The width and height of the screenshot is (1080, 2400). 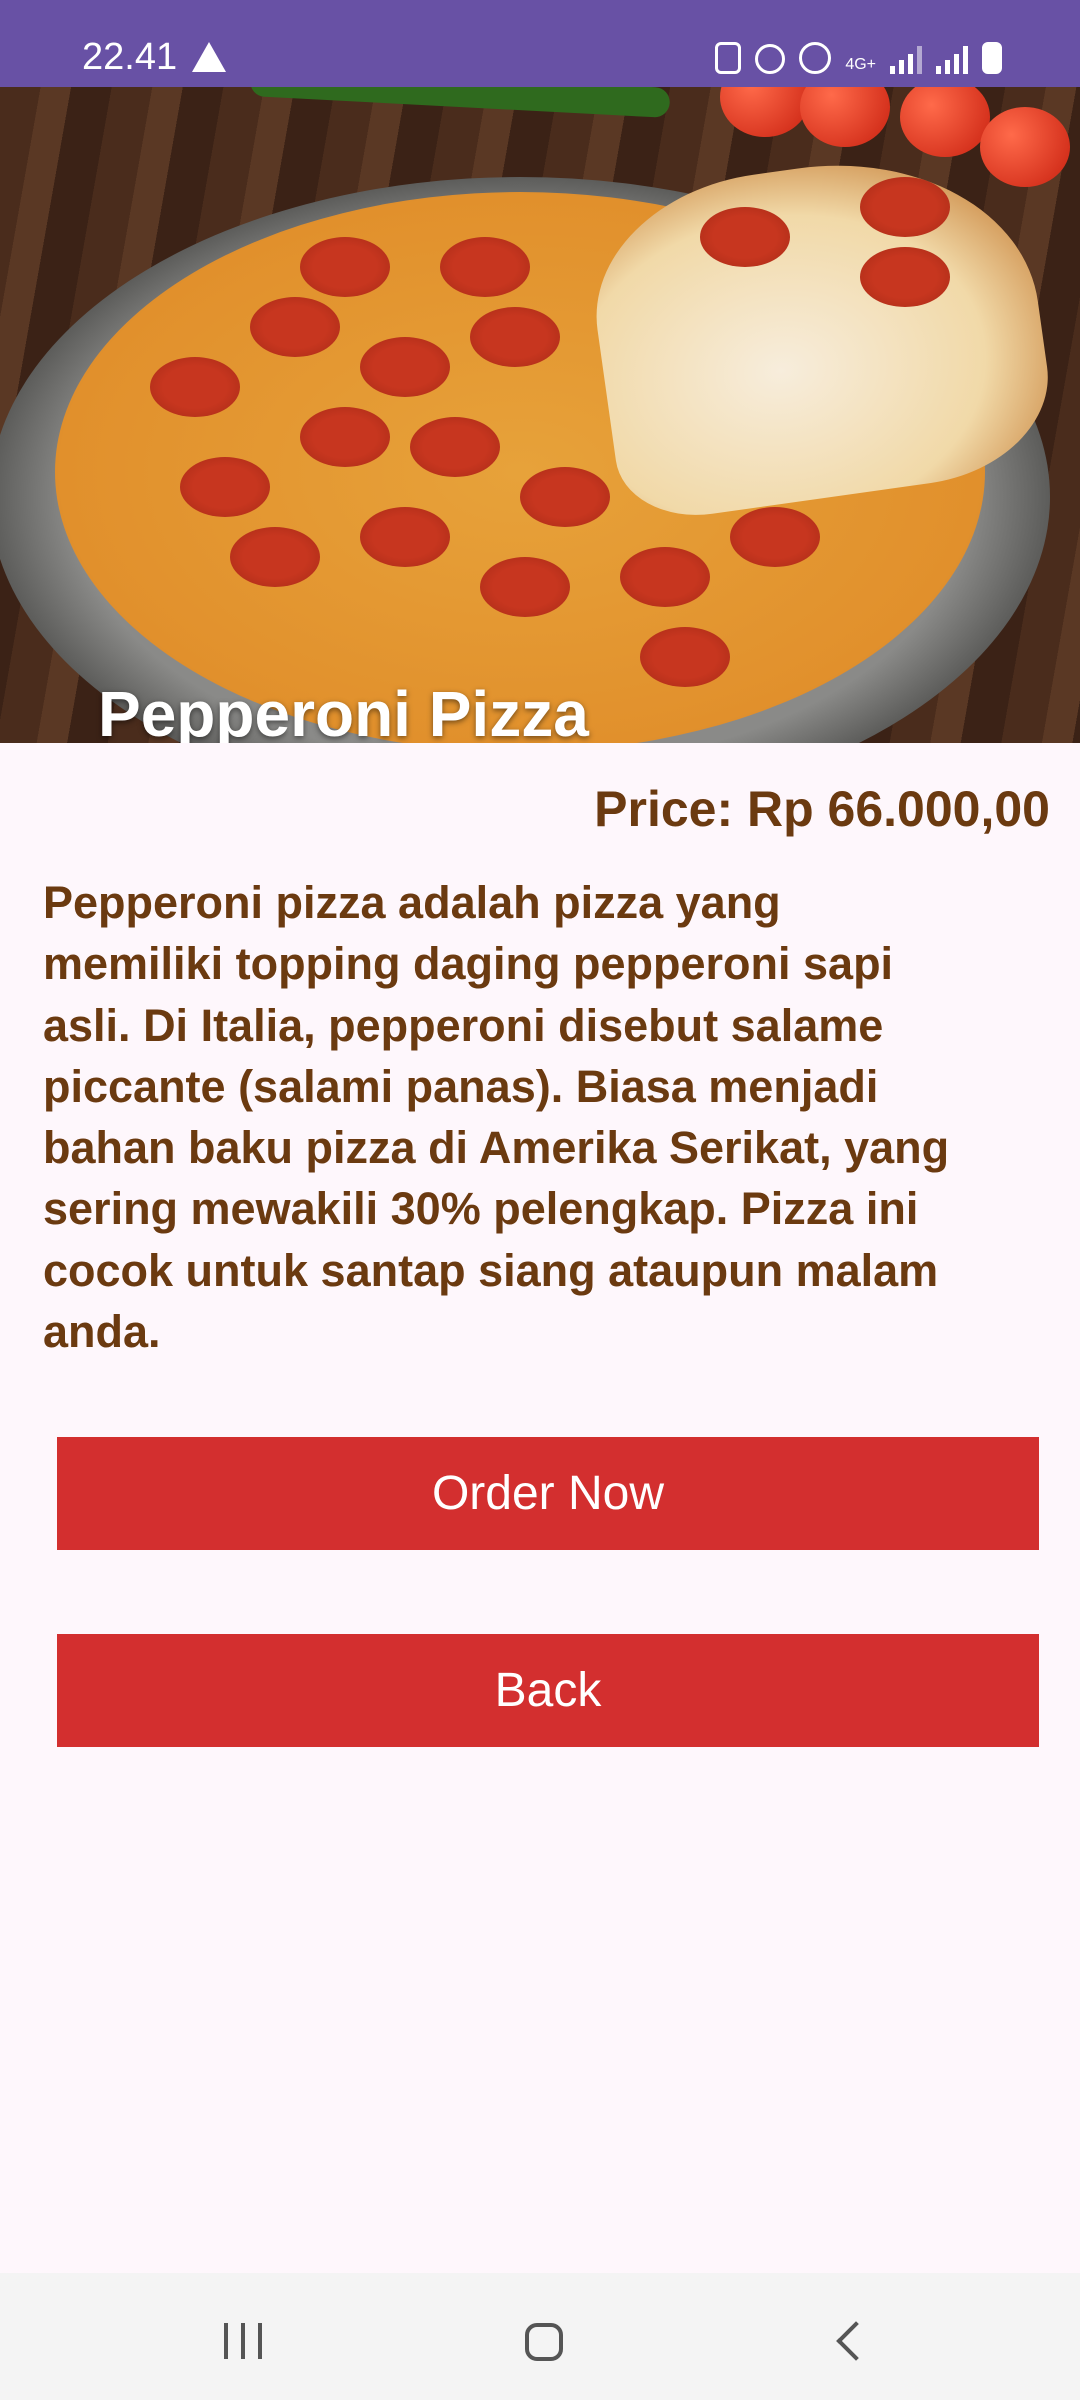 What do you see at coordinates (544, 2342) in the screenshot?
I see `home-icon` at bounding box center [544, 2342].